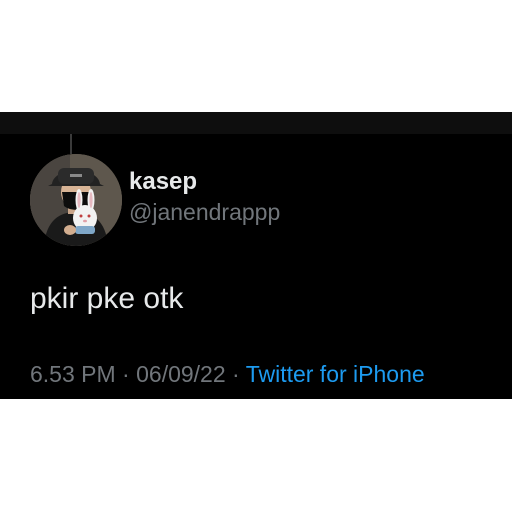 This screenshot has width=512, height=512. Describe the element at coordinates (204, 212) in the screenshot. I see `user-handle: @janendrappp` at that location.